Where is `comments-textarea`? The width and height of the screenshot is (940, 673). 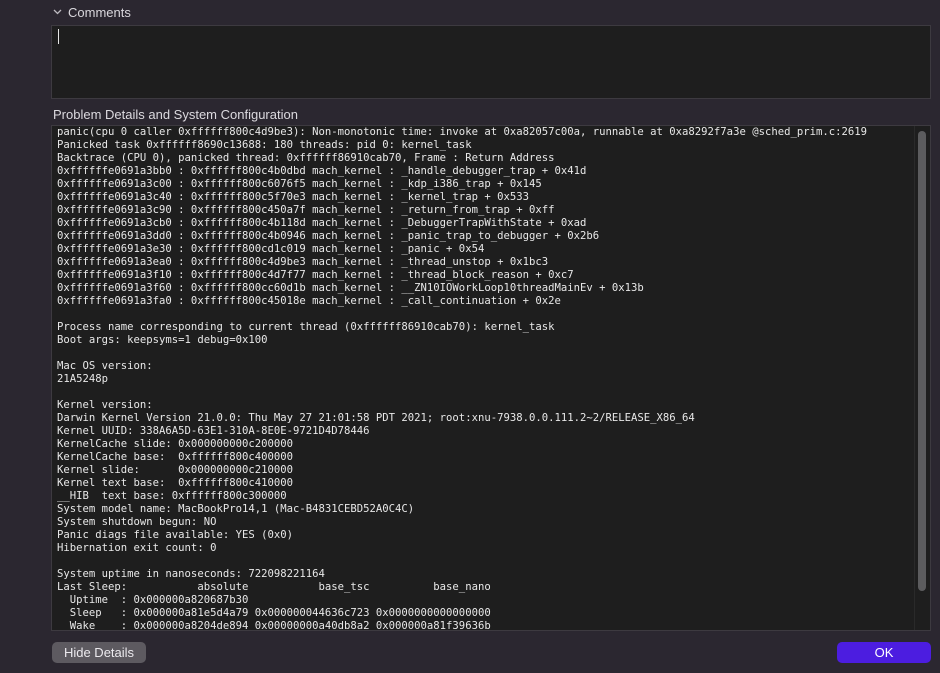
comments-textarea is located at coordinates (491, 62).